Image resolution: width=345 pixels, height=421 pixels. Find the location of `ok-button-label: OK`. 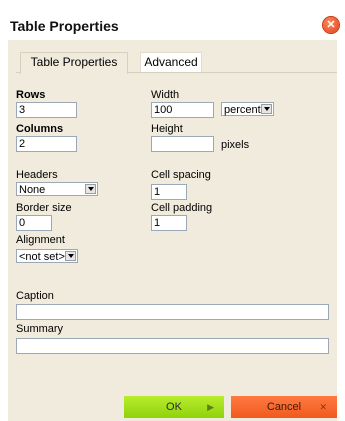

ok-button-label: OK is located at coordinates (174, 407).